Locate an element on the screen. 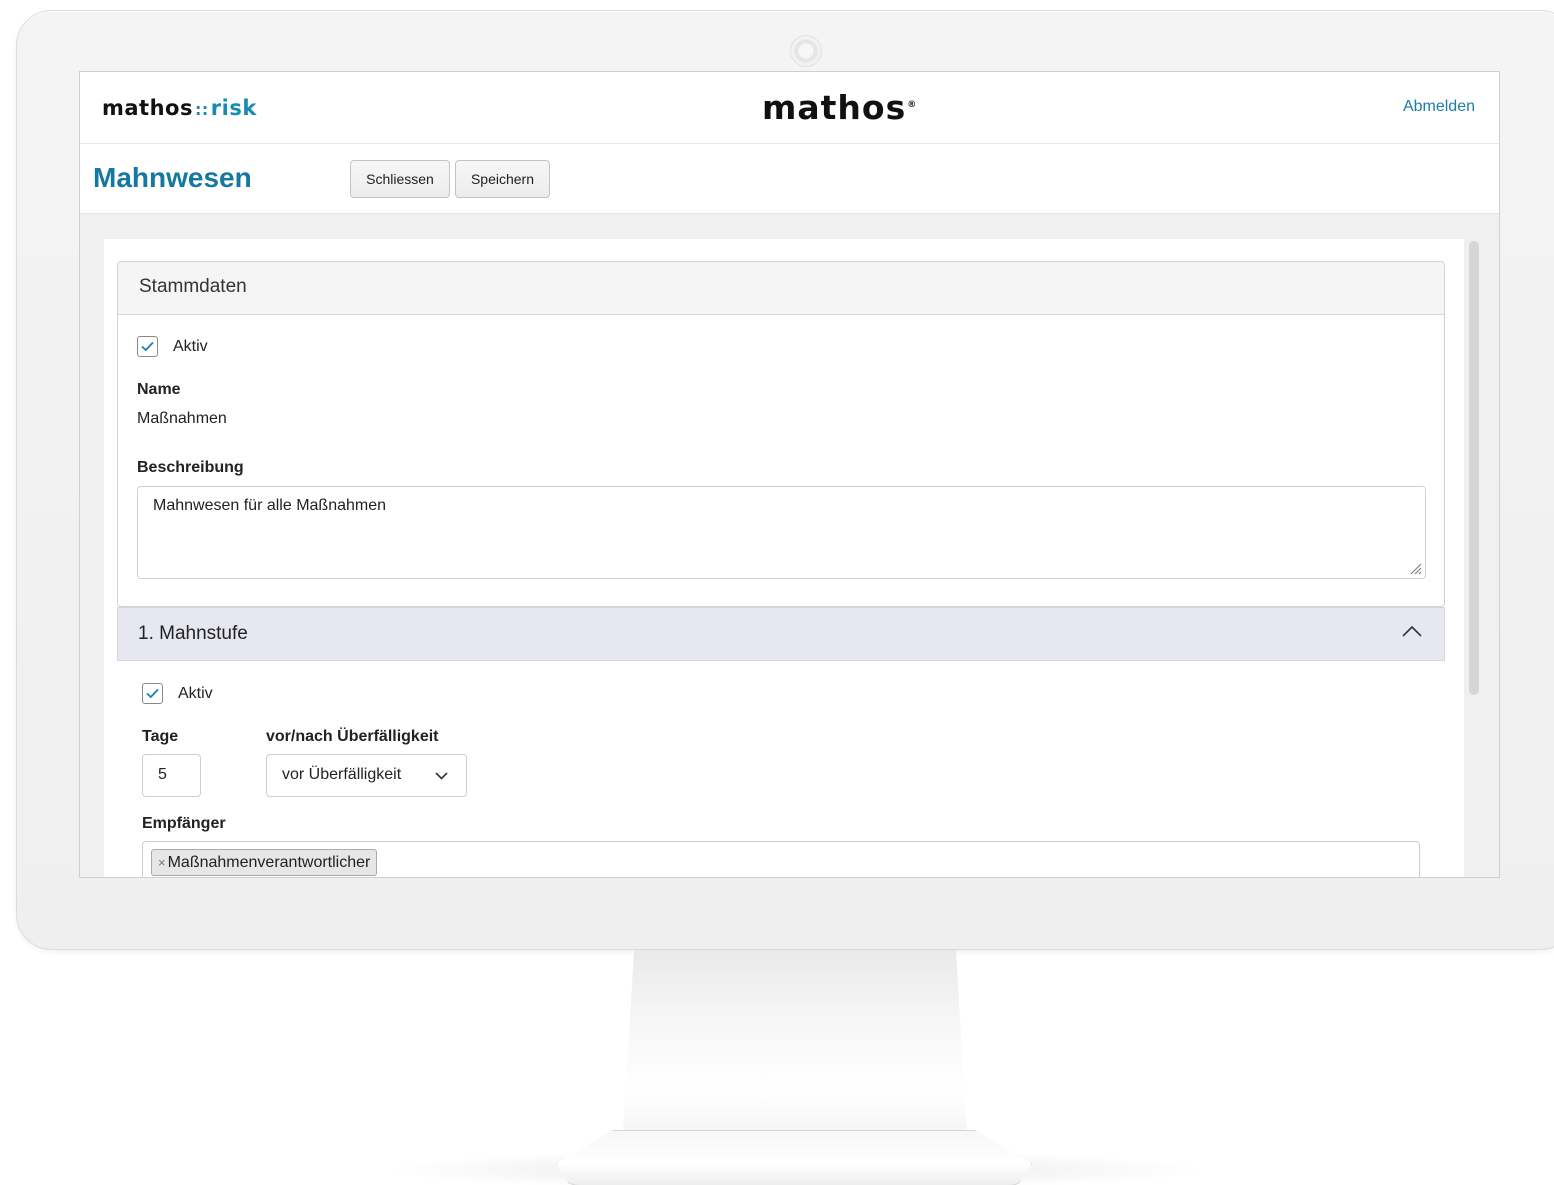 Image resolution: width=1554 pixels, height=1185 pixels. timing-select: vor Überfälligkeit is located at coordinates (366, 775).